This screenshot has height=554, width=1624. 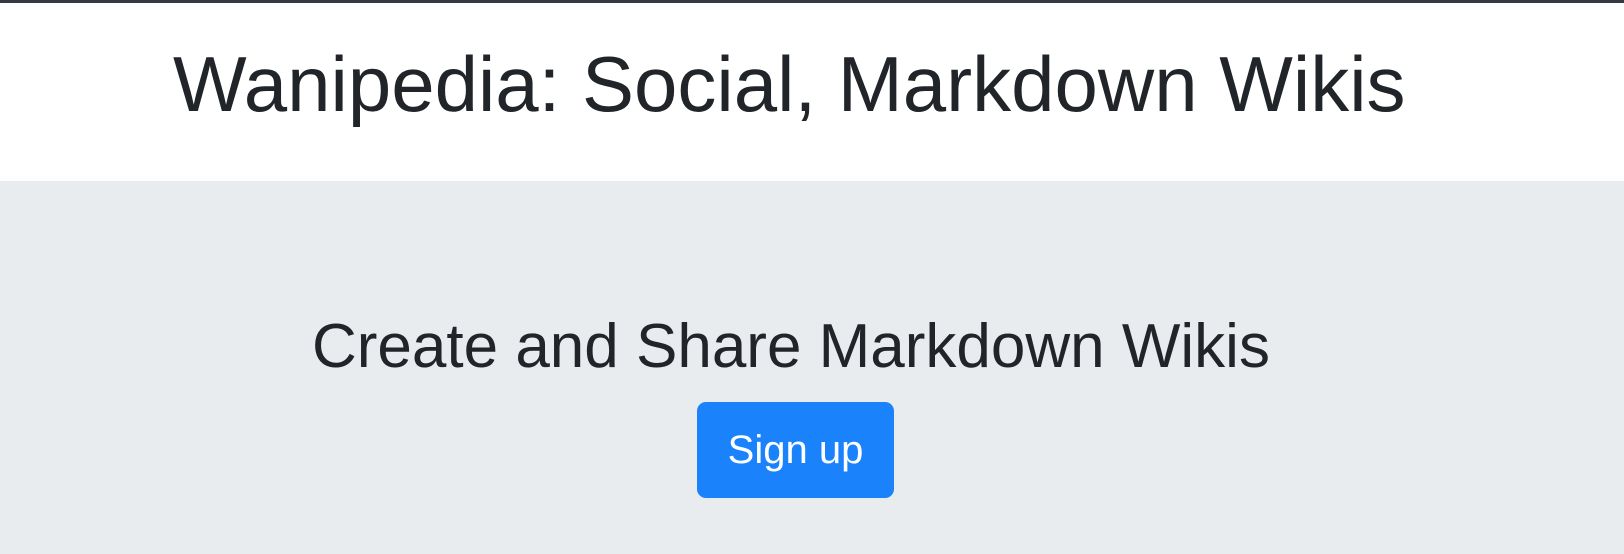 I want to click on hero-heading: Create and Share Markdown Wikis, so click(x=791, y=346).